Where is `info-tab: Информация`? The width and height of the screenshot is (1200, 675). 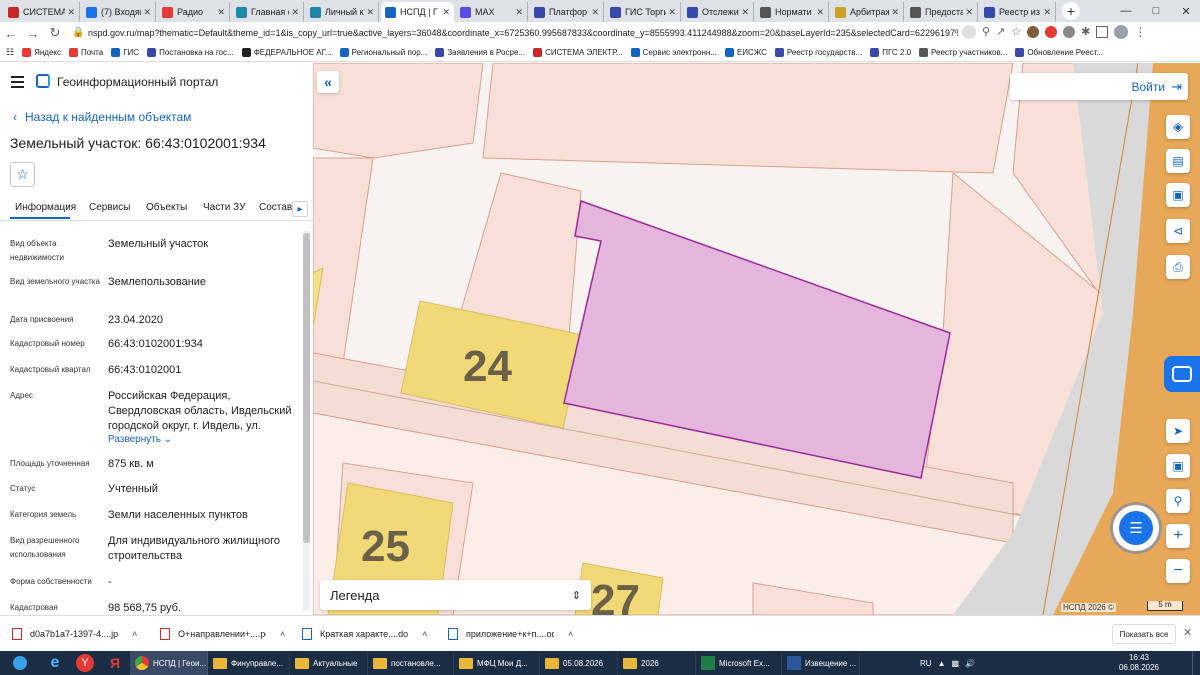
info-tab: Информация is located at coordinates (45, 207).